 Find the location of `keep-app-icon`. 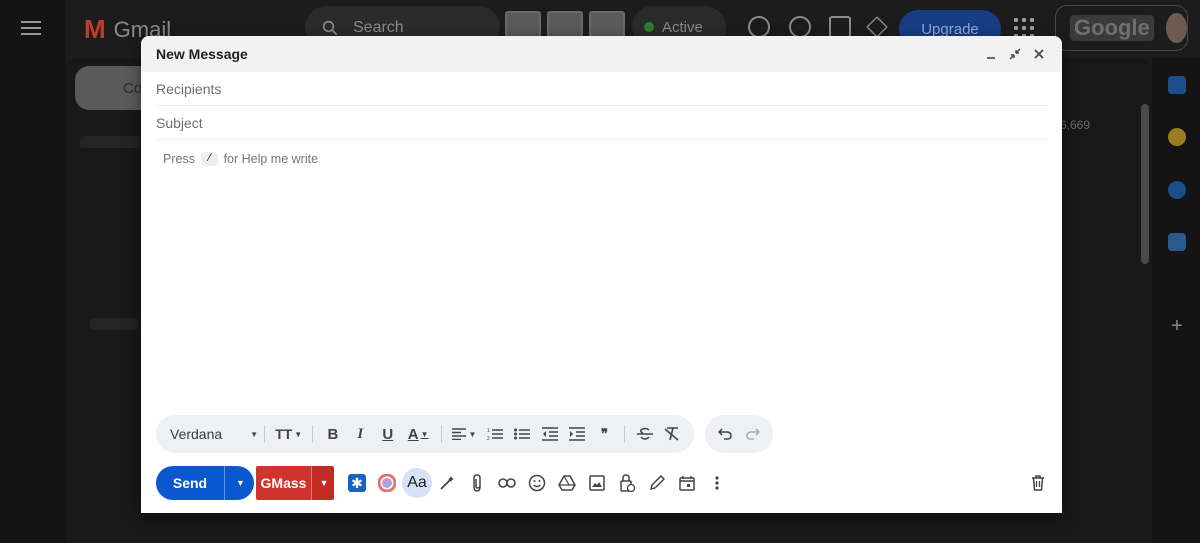

keep-app-icon is located at coordinates (1177, 137).